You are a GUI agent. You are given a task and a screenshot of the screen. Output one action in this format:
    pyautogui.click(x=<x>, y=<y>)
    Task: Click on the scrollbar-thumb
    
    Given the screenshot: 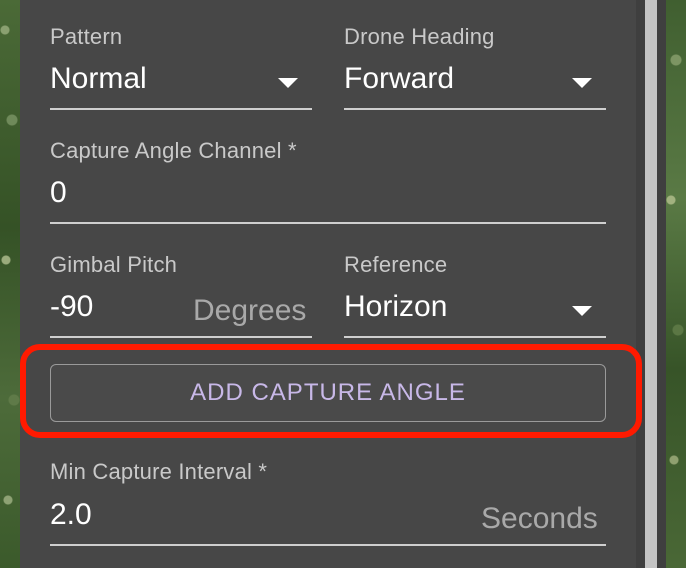 What is the action you would take?
    pyautogui.click(x=651, y=284)
    